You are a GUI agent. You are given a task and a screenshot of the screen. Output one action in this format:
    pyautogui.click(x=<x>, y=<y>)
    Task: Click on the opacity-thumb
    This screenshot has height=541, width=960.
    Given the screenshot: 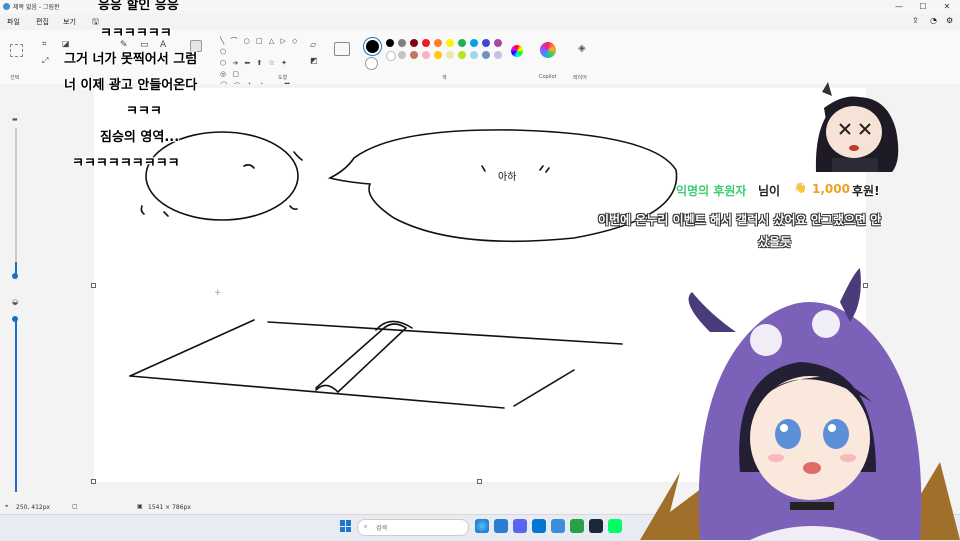 What is the action you would take?
    pyautogui.click(x=15, y=319)
    